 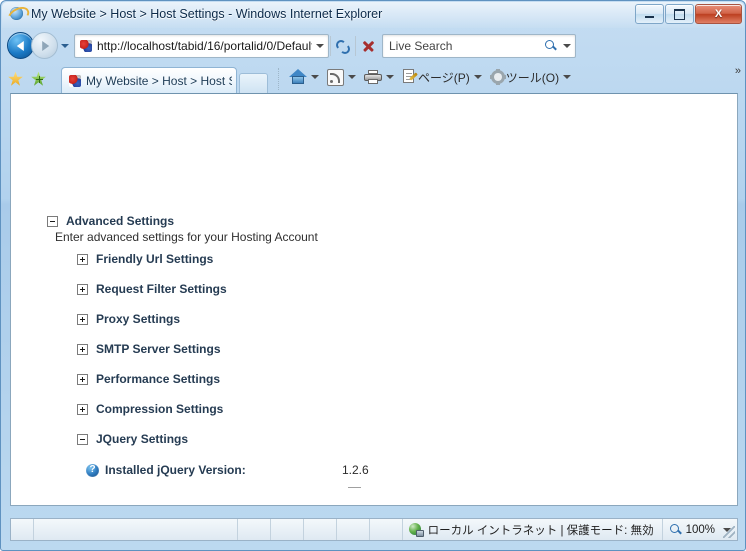 I want to click on section-jquery-settings-label: JQuery Settings, so click(x=142, y=439).